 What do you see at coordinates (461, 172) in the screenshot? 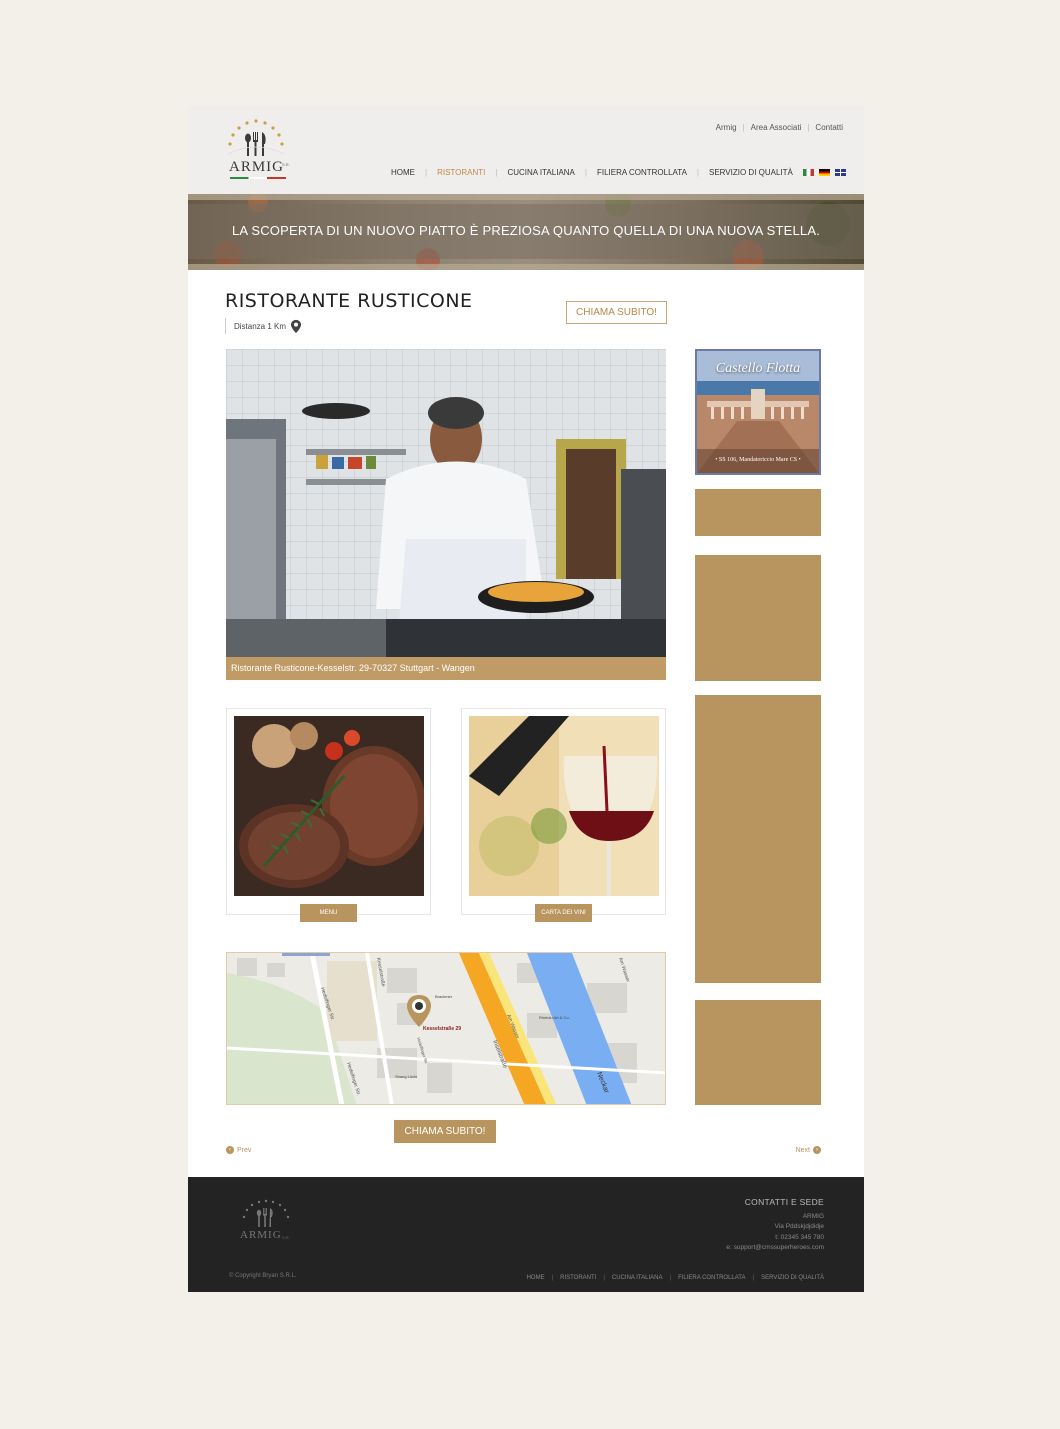
I see `nav-item-ristoranti: RISTORANTI` at bounding box center [461, 172].